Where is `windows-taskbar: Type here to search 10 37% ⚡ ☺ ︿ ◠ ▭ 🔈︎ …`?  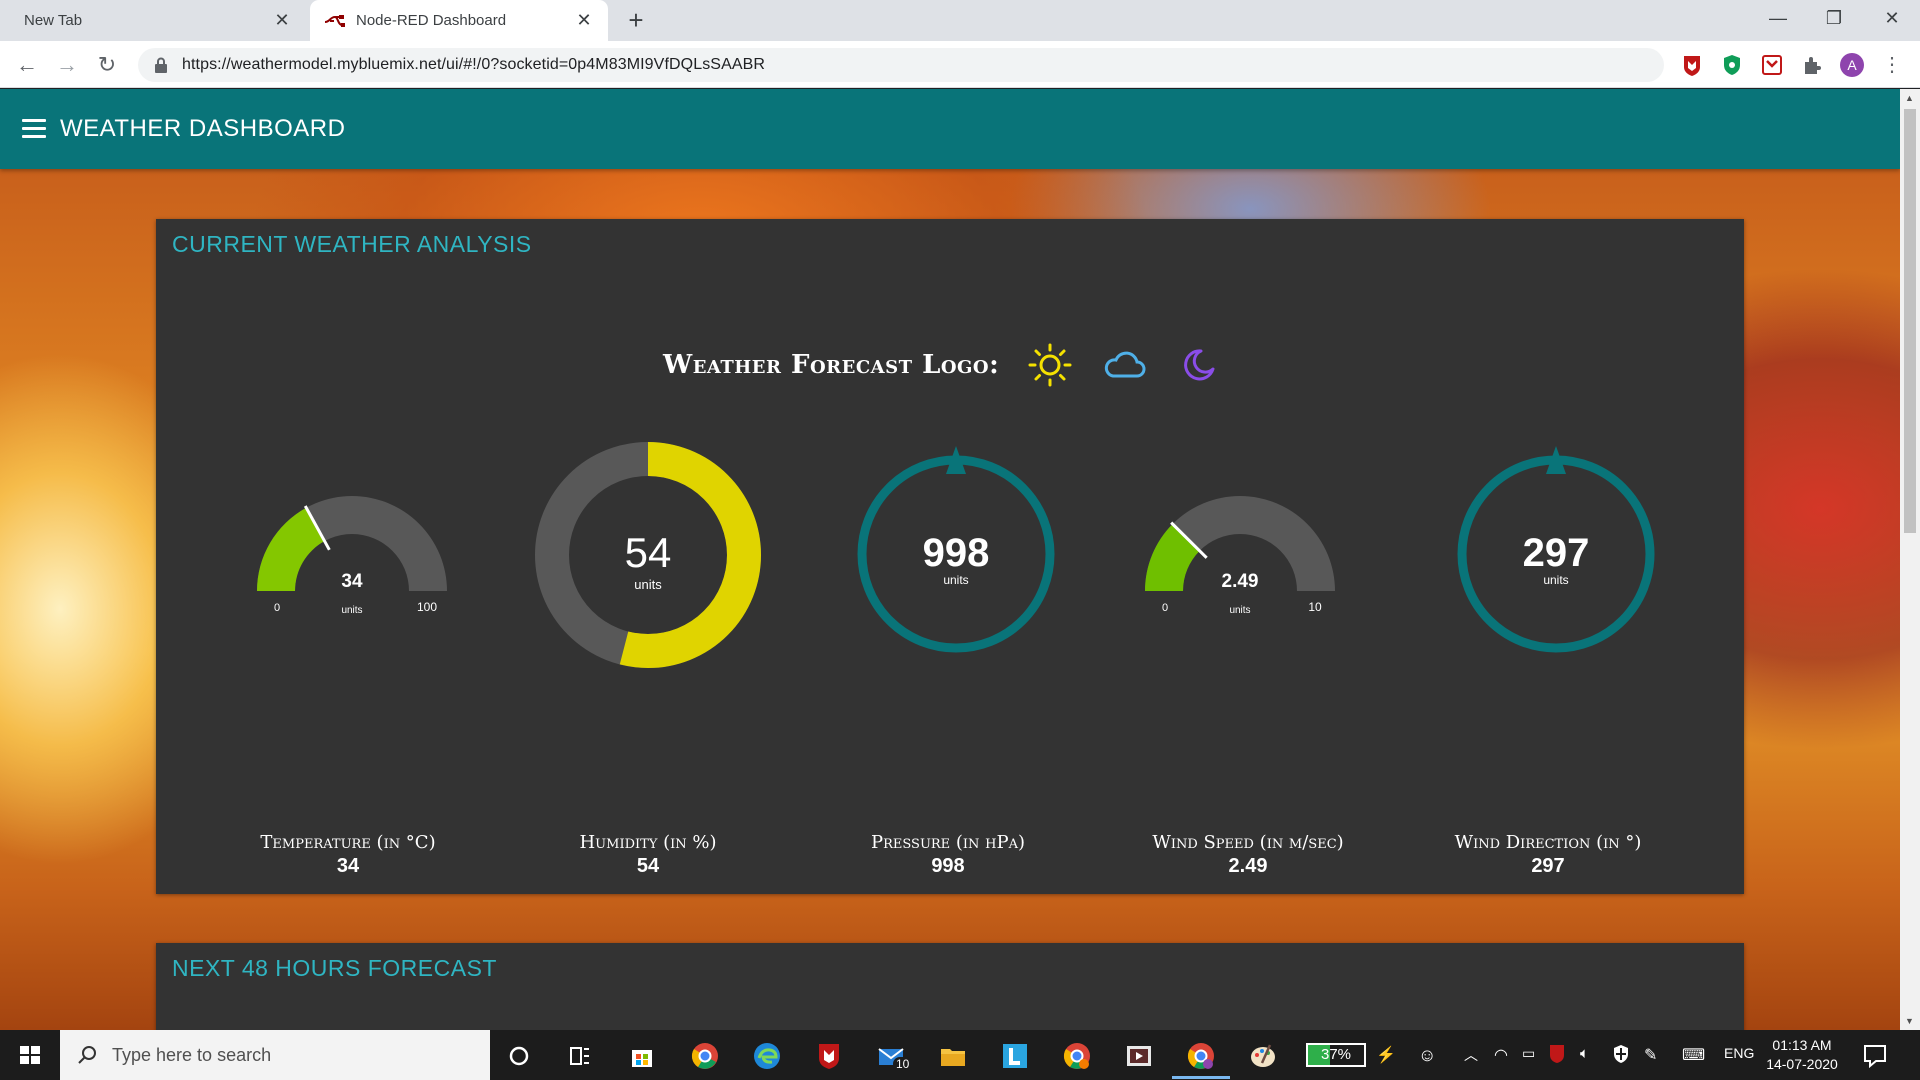 windows-taskbar: Type here to search 10 37% ⚡ ☺ ︿ ◠ ▭ 🔈︎ … is located at coordinates (960, 1055).